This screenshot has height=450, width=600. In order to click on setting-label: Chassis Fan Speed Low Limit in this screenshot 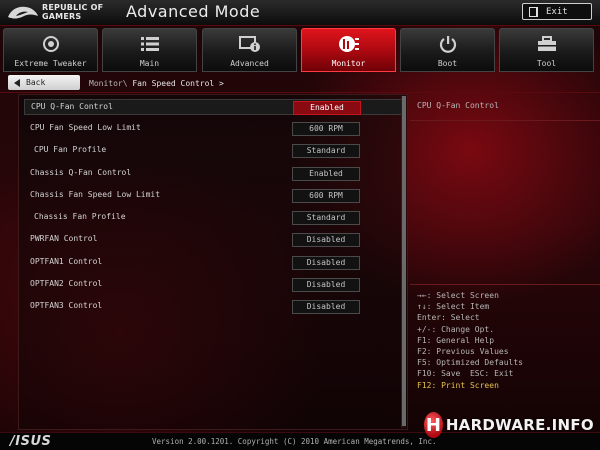, I will do `click(95, 194)`.